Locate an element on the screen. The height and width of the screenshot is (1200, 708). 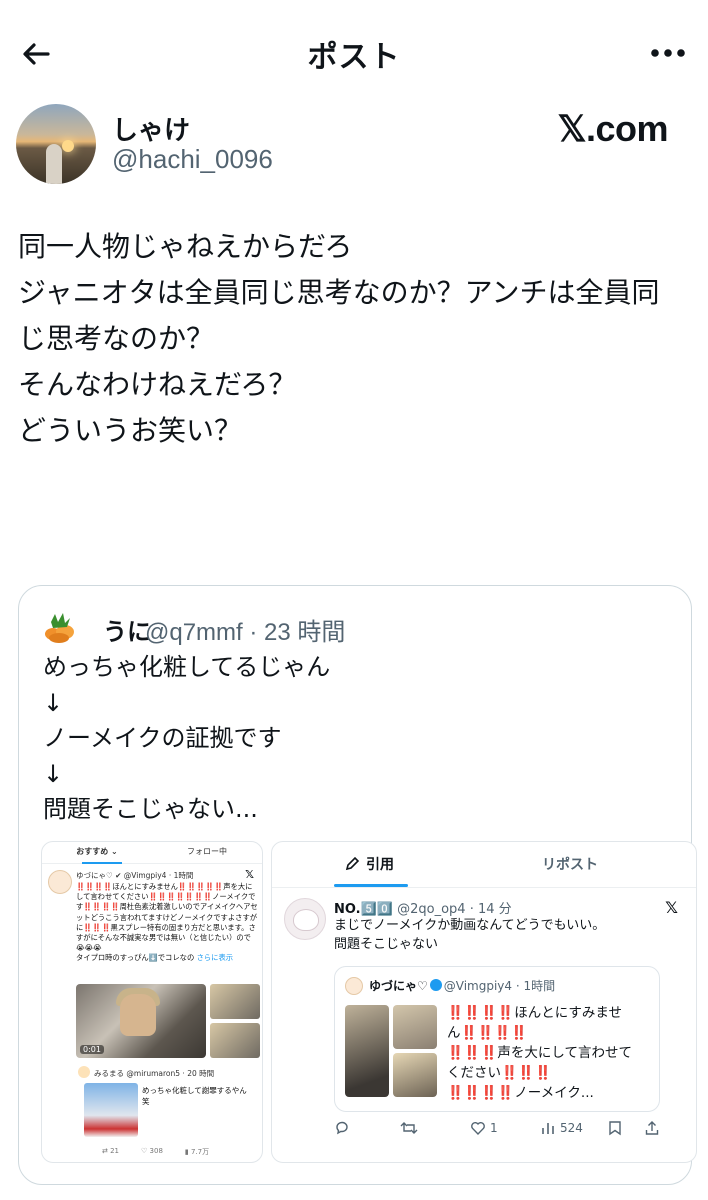
author-avatar is located at coordinates (56, 144).